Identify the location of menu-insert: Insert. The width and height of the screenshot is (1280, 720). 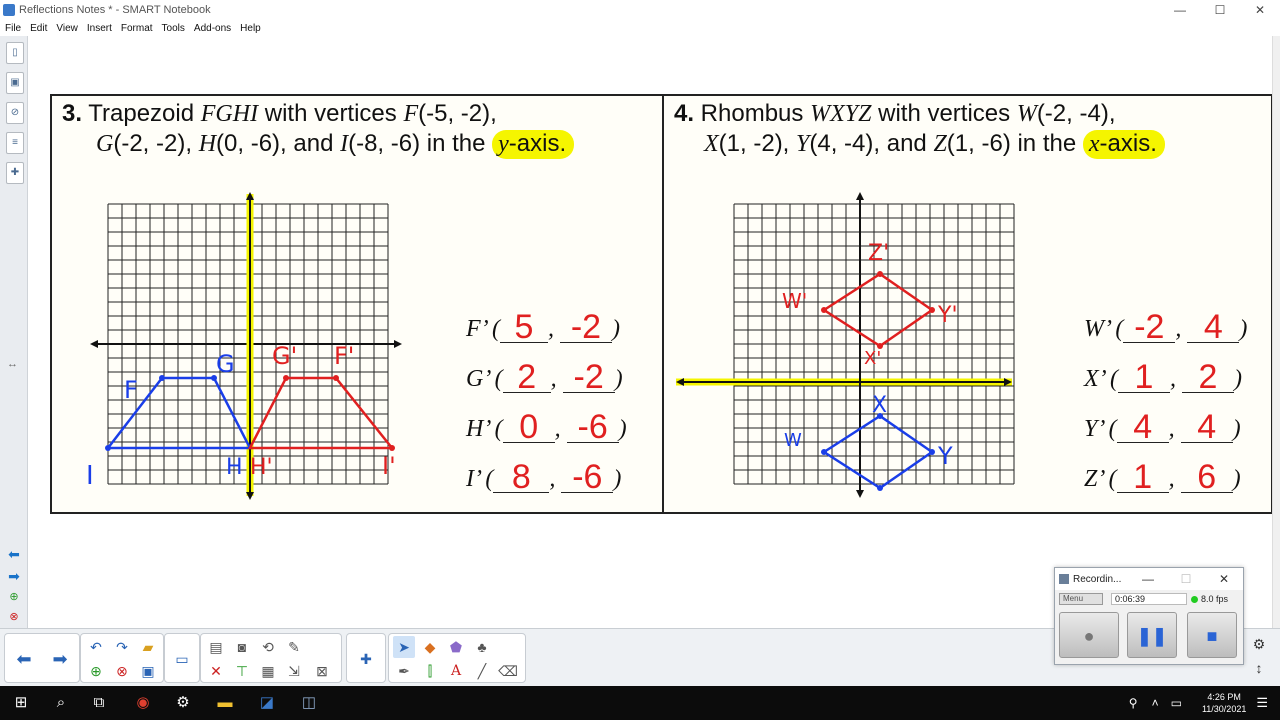
(99, 28).